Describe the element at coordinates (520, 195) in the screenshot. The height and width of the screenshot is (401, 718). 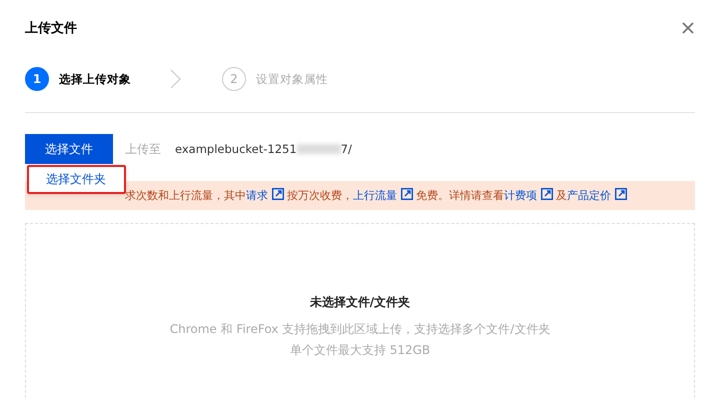
I see `notice-link: 计费项` at that location.